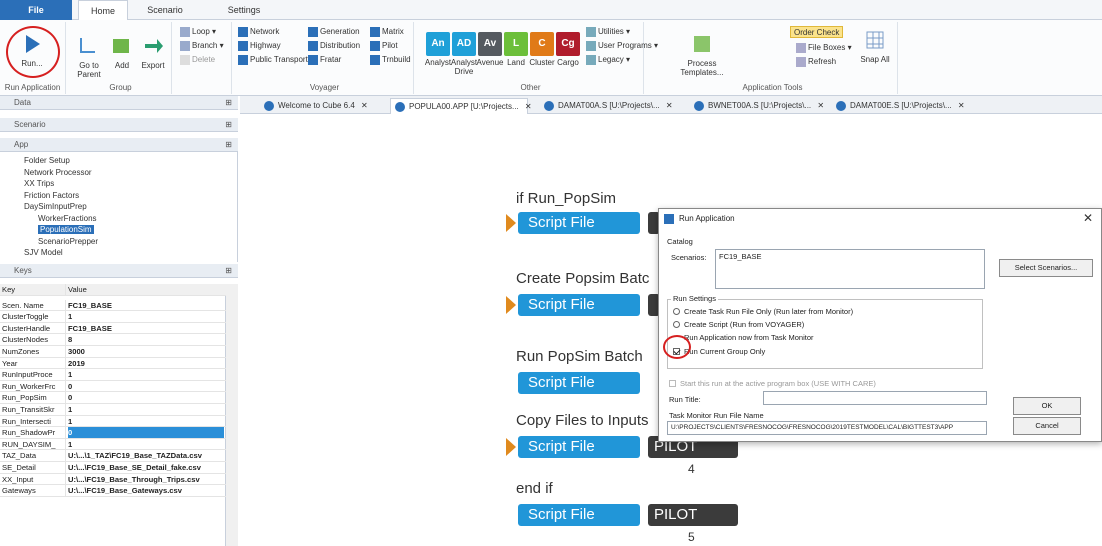 This screenshot has width=1102, height=546. I want to click on tile-cargo-icon: Cg, so click(568, 44).